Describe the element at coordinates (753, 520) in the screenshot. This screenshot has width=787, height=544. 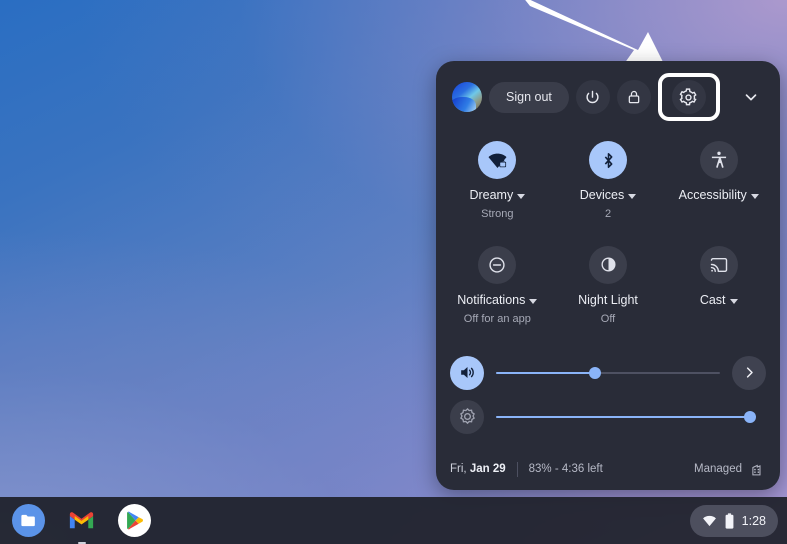
I see `clock: 1:28` at that location.